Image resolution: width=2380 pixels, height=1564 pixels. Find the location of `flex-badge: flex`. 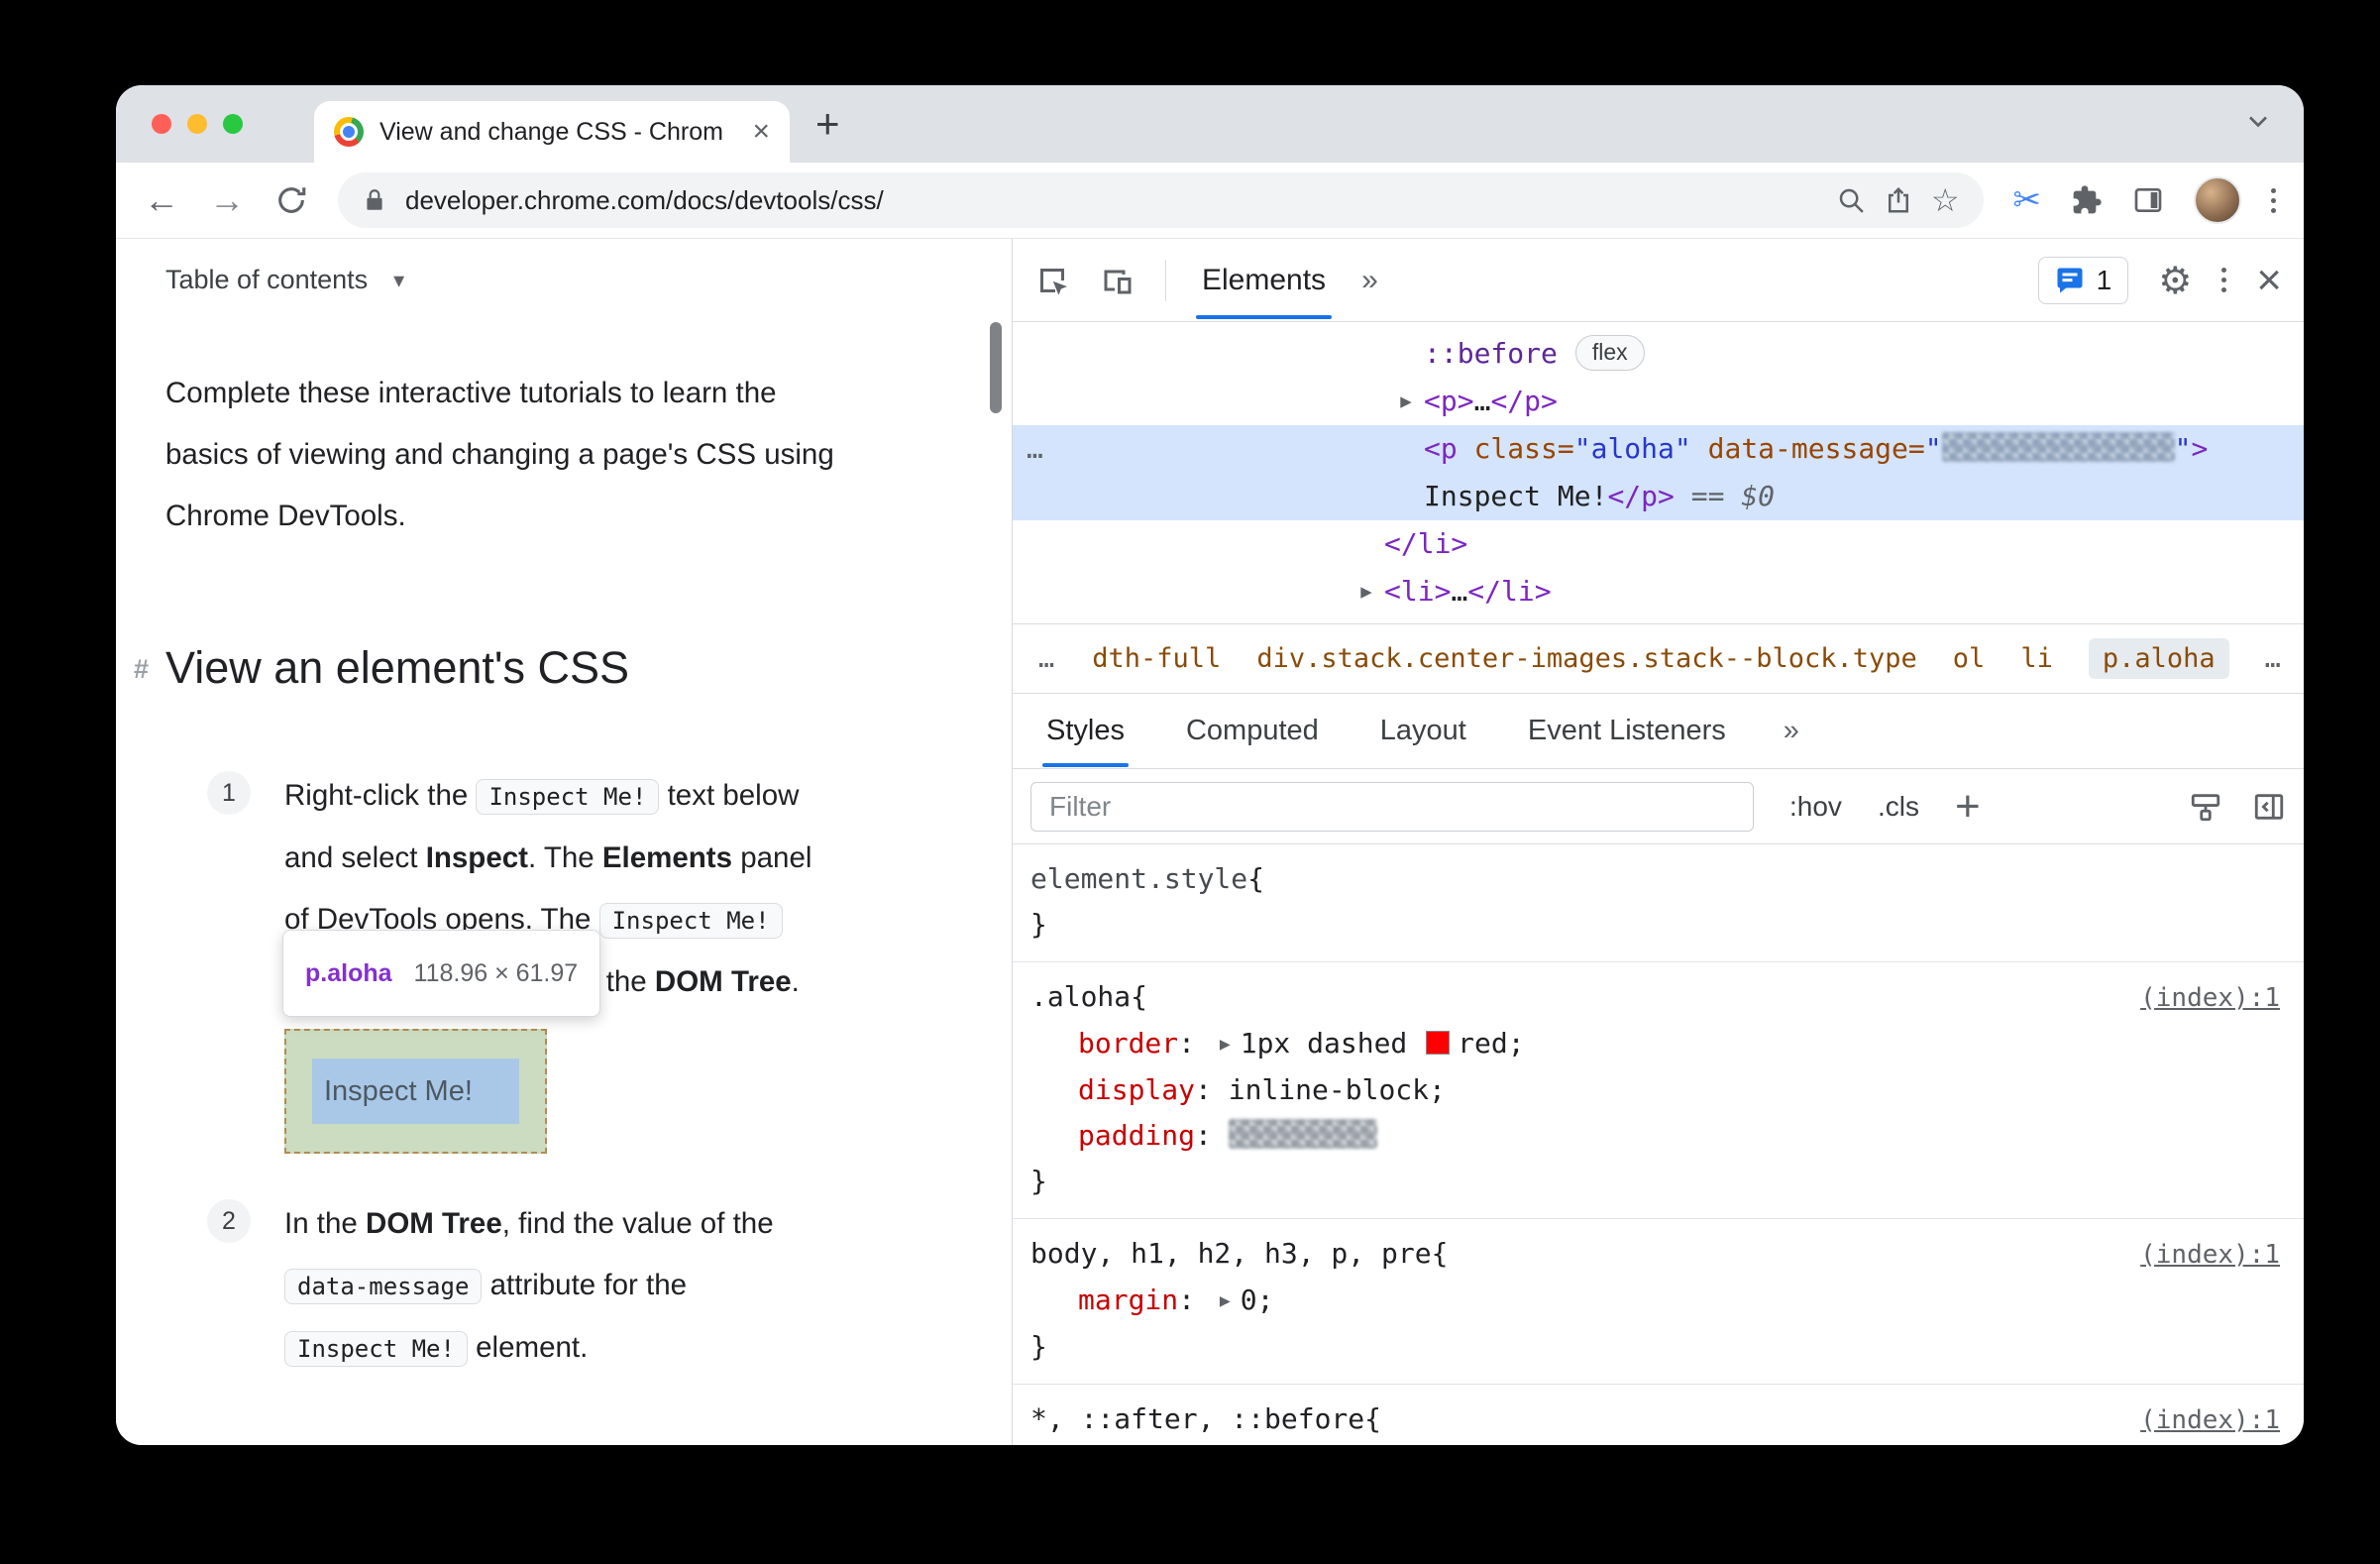

flex-badge: flex is located at coordinates (1609, 353).